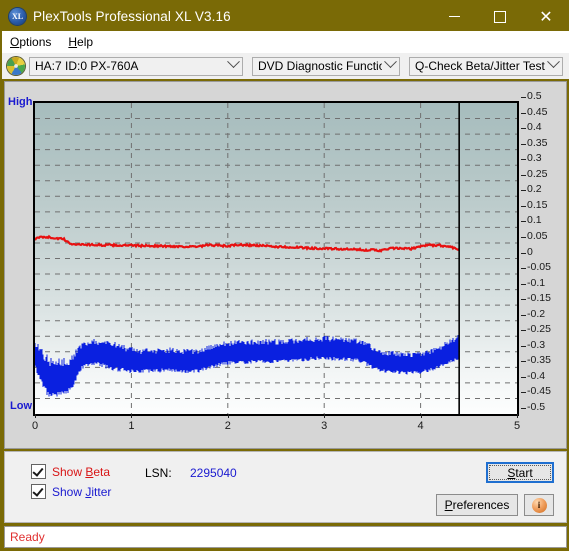  Describe the element at coordinates (131, 426) in the screenshot. I see `x-tick-label: 1` at that location.